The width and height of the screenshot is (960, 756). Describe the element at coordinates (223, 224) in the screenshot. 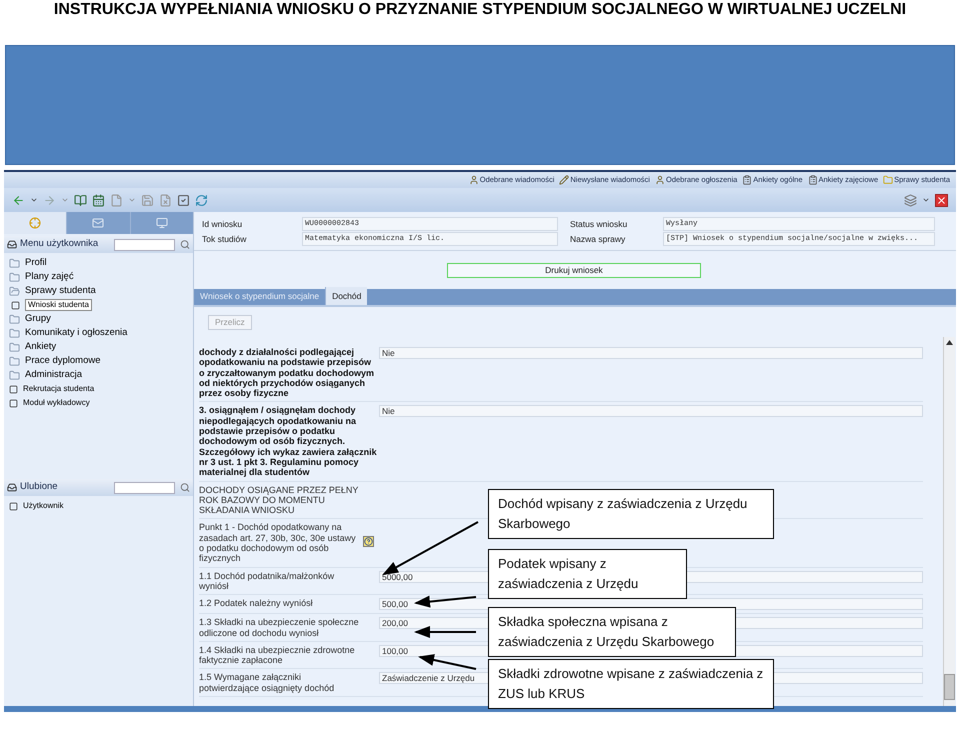

I see `detail-label: Id wniosku` at that location.